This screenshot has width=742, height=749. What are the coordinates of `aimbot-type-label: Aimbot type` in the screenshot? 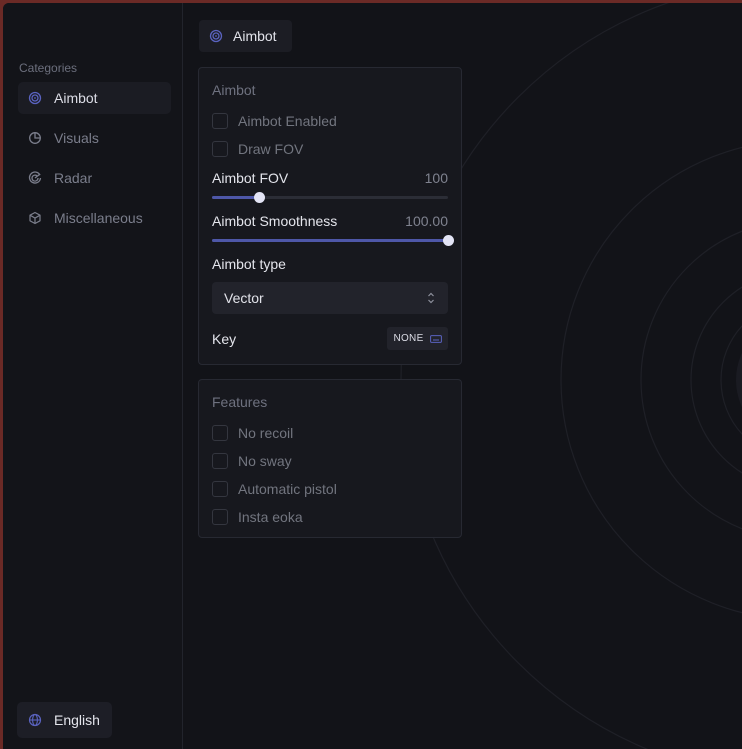 It's located at (249, 264).